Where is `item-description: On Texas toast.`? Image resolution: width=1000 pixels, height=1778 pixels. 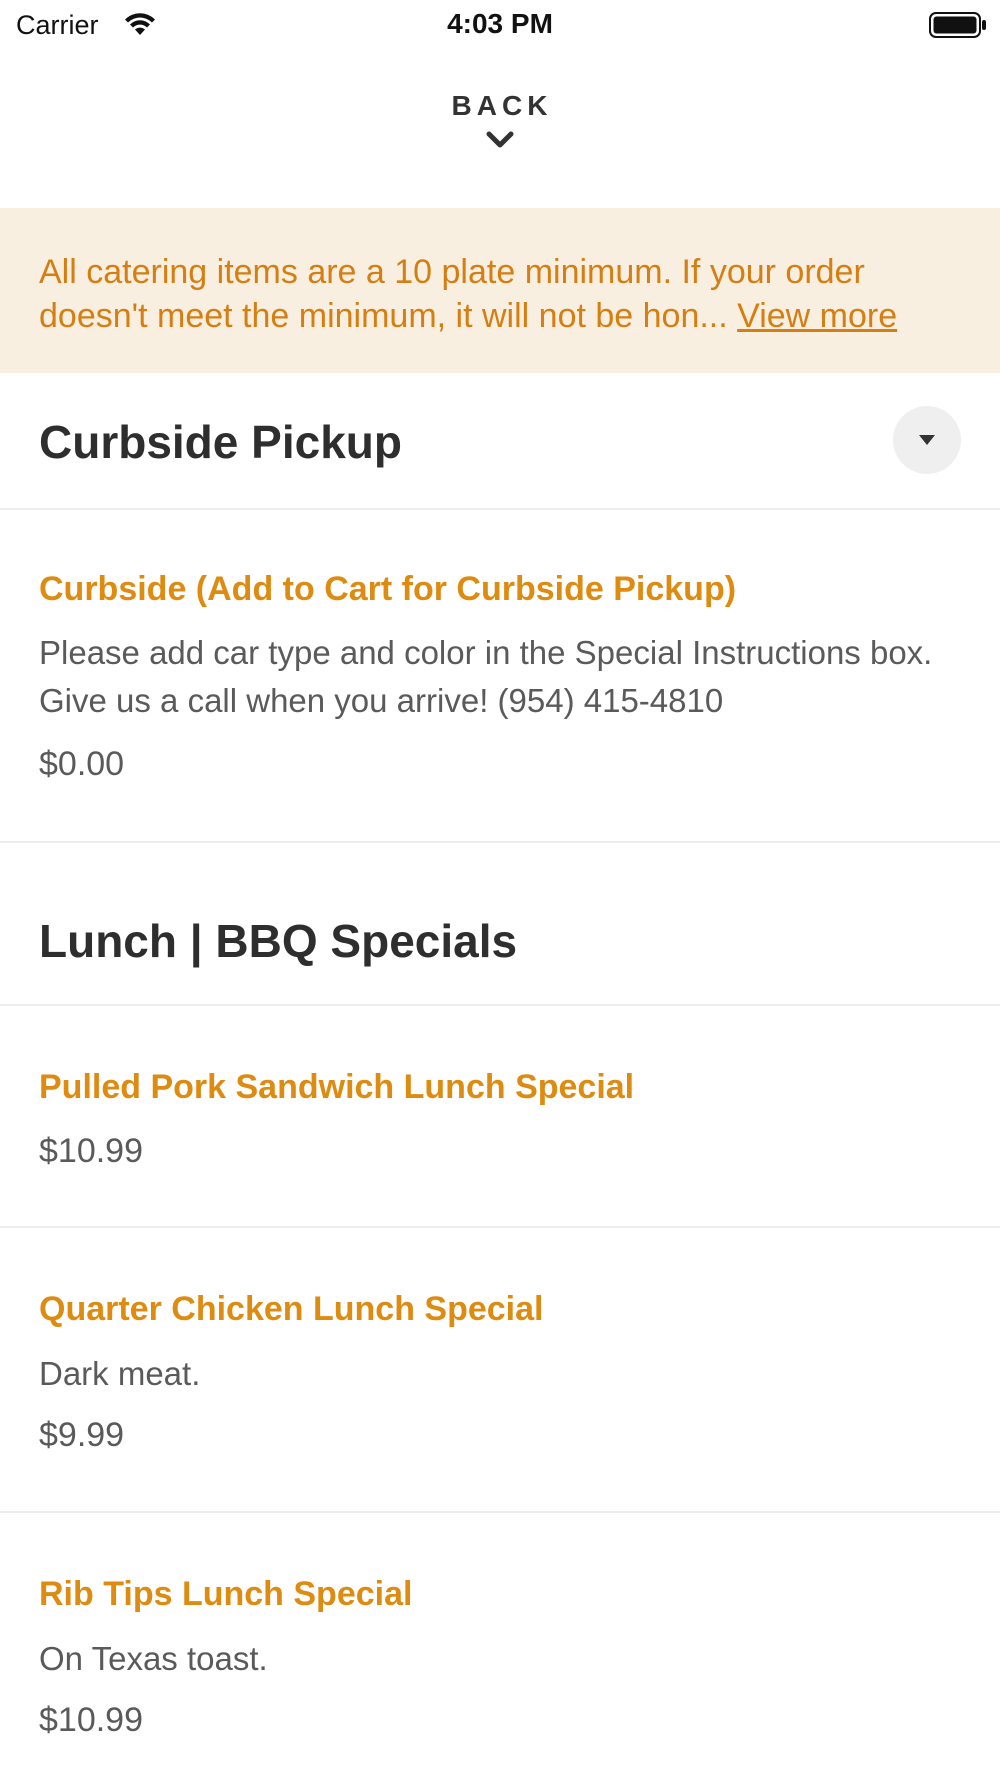 item-description: On Texas toast. is located at coordinates (153, 1658).